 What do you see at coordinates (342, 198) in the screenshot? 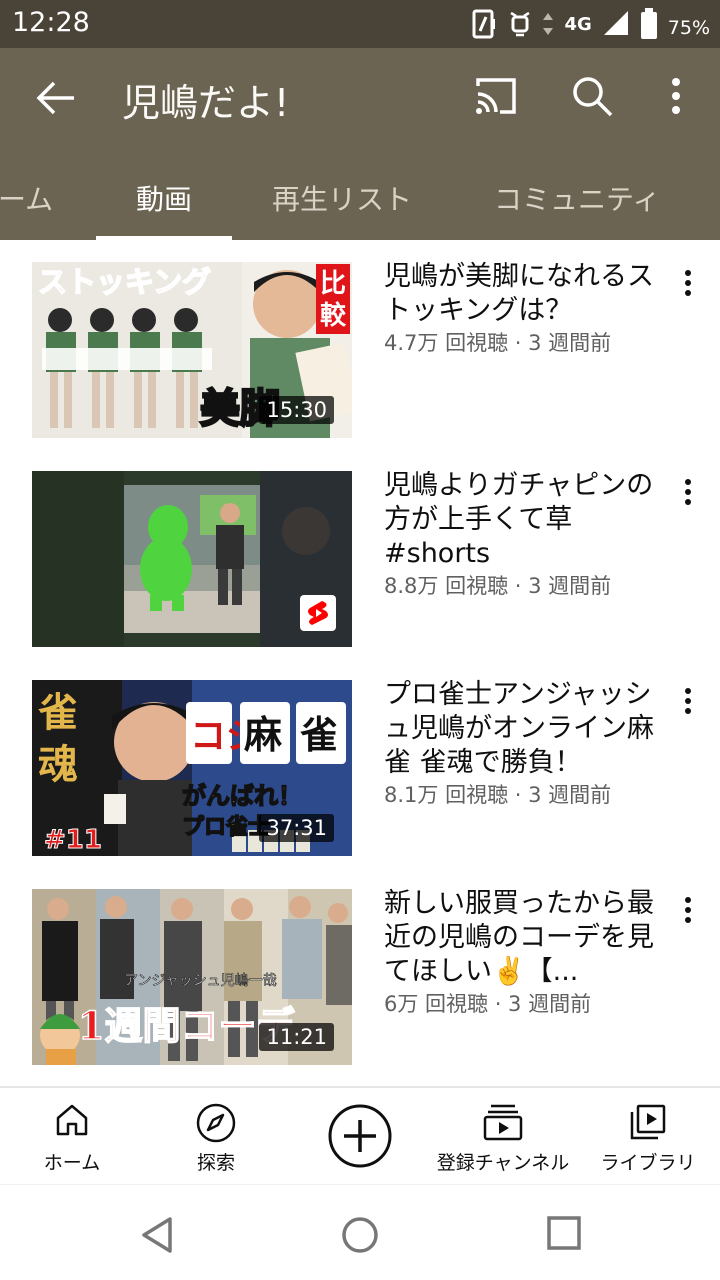
I see `tab-playlists: 再生リスト` at bounding box center [342, 198].